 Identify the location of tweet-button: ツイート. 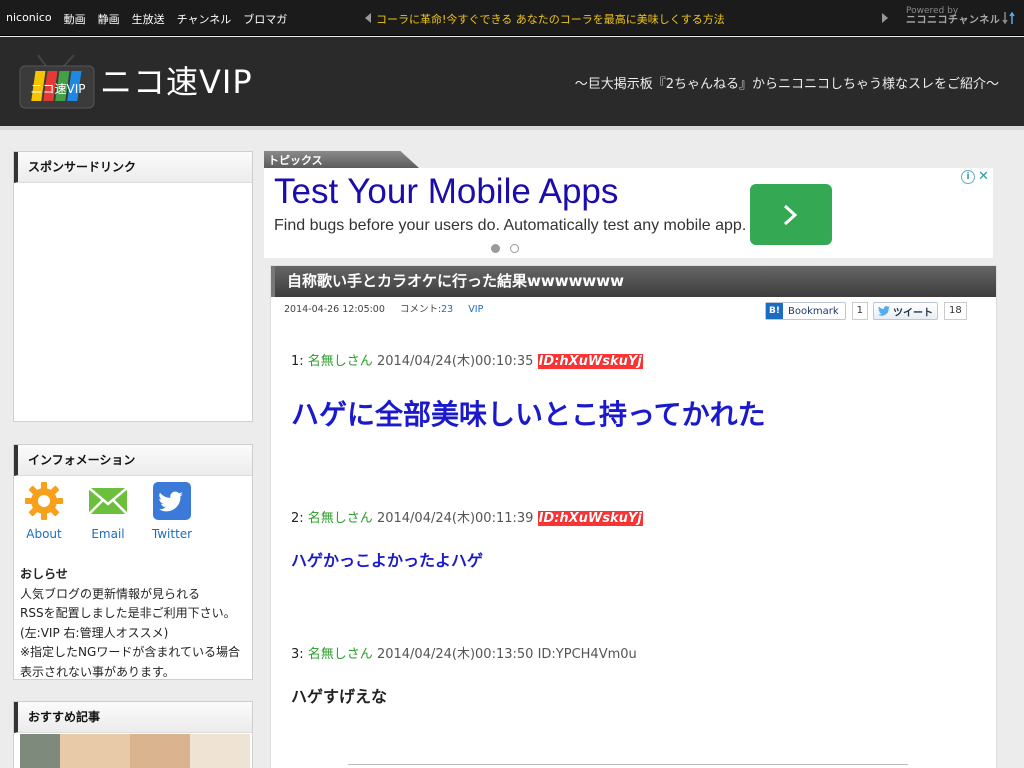
(906, 311).